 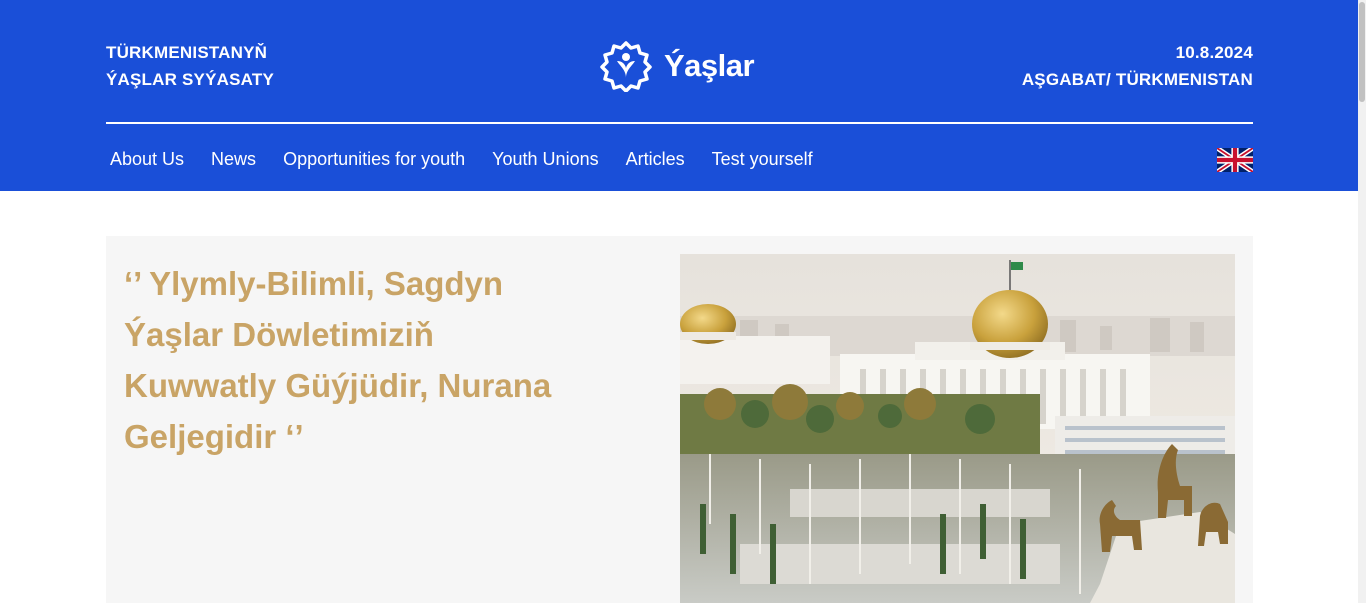 I want to click on site-logo: Ýaşlar, so click(x=677, y=66).